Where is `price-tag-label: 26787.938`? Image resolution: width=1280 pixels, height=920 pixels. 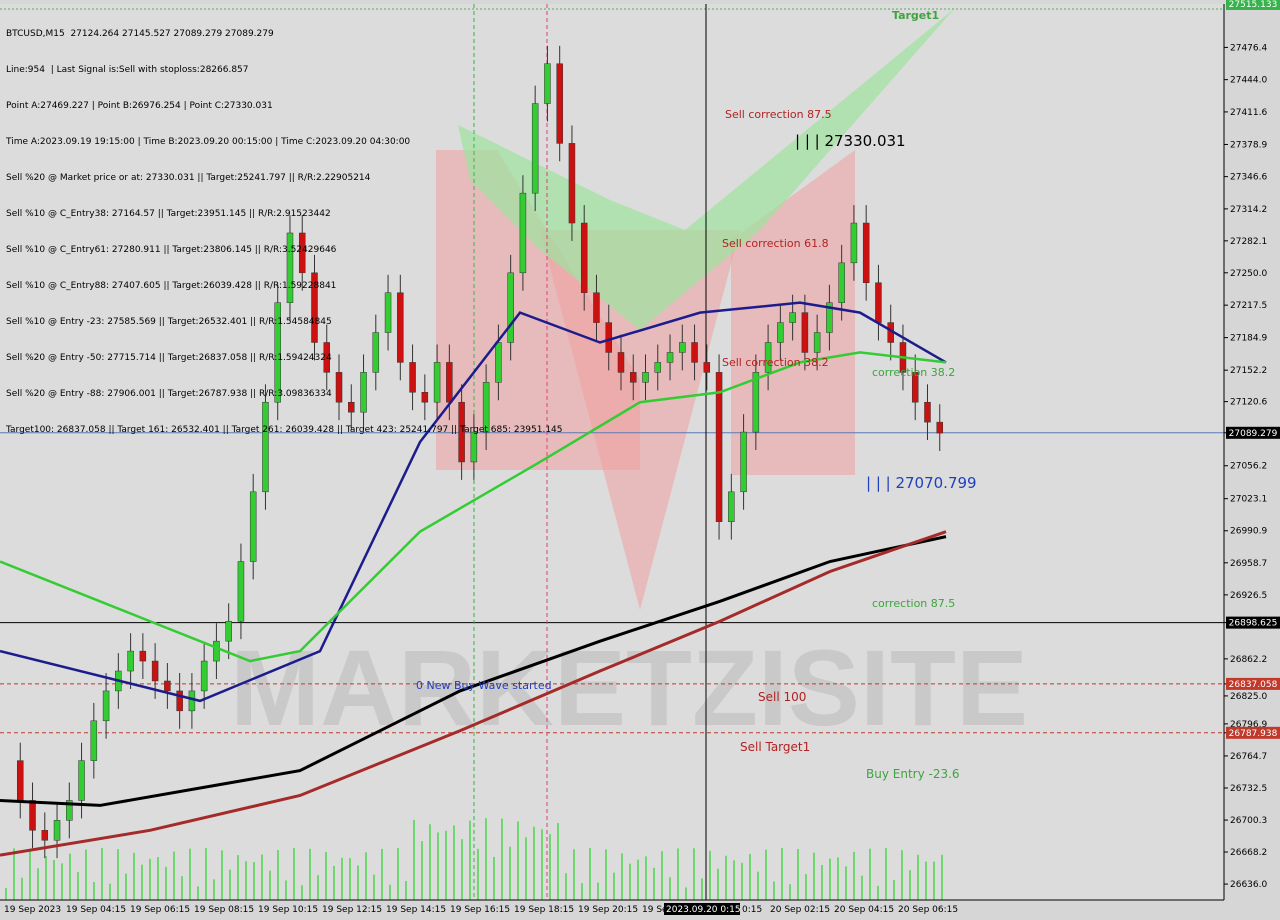 price-tag-label: 26787.938 is located at coordinates (1253, 734).